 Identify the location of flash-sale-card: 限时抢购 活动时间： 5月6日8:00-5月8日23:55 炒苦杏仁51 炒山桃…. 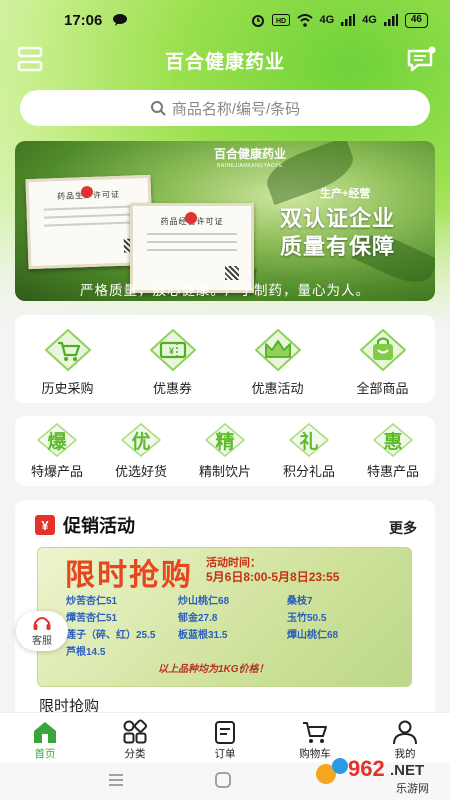
(224, 617).